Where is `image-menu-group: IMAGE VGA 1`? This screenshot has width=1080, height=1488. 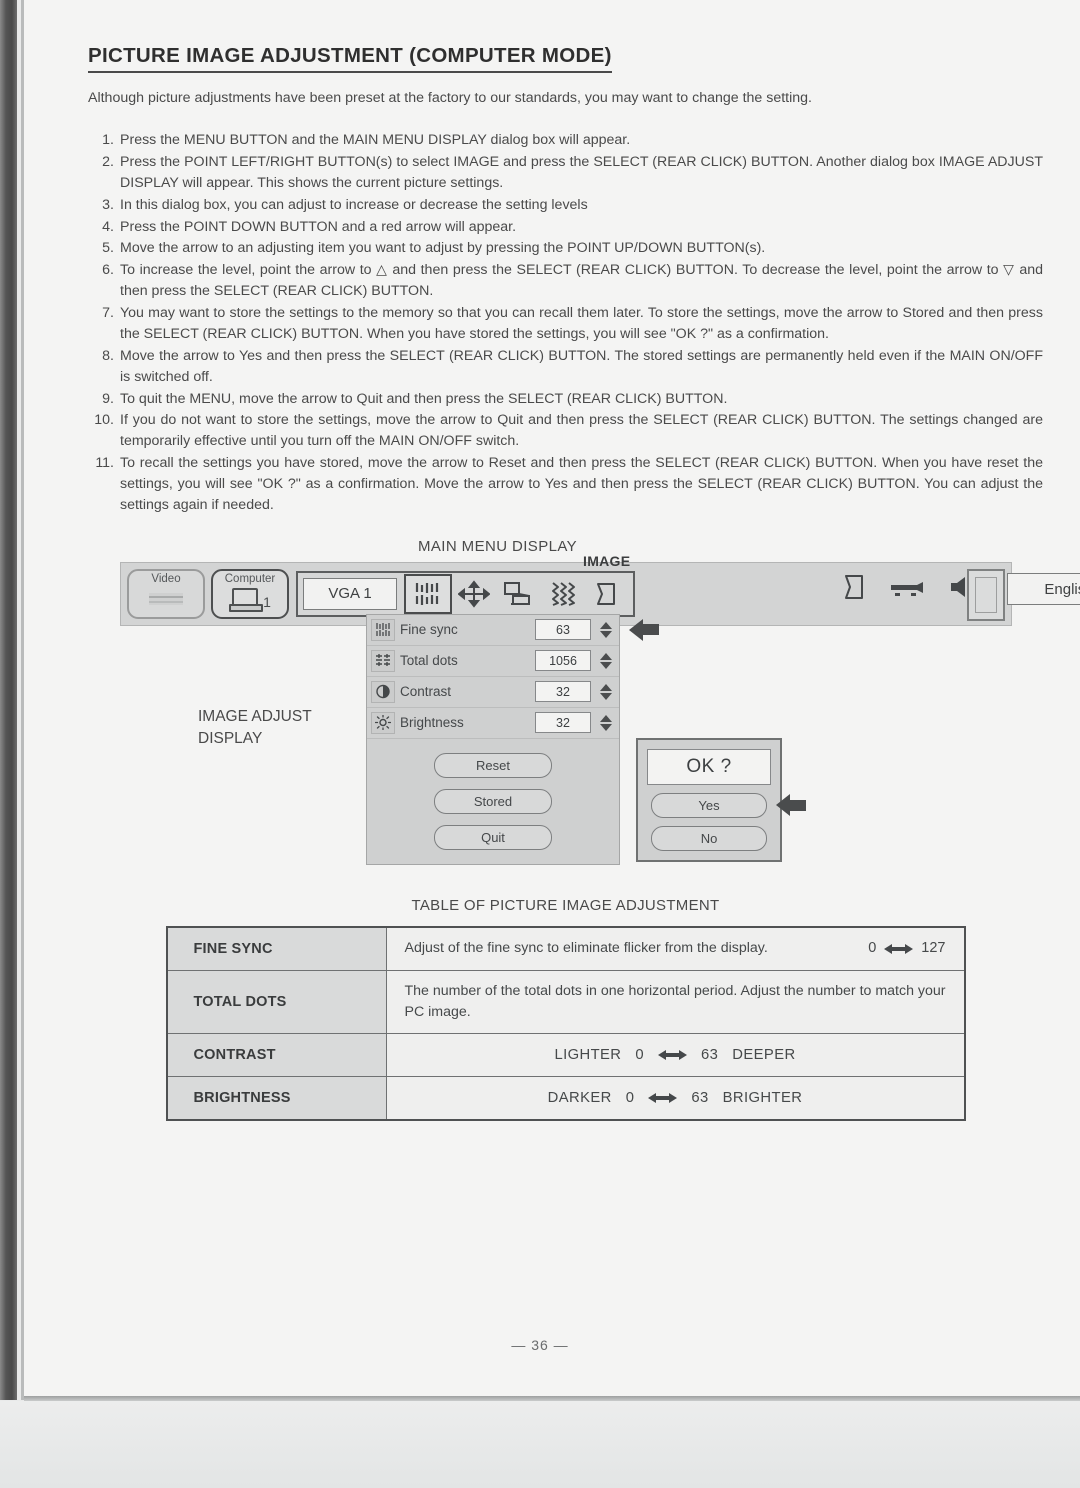 image-menu-group: IMAGE VGA 1 is located at coordinates (465, 585).